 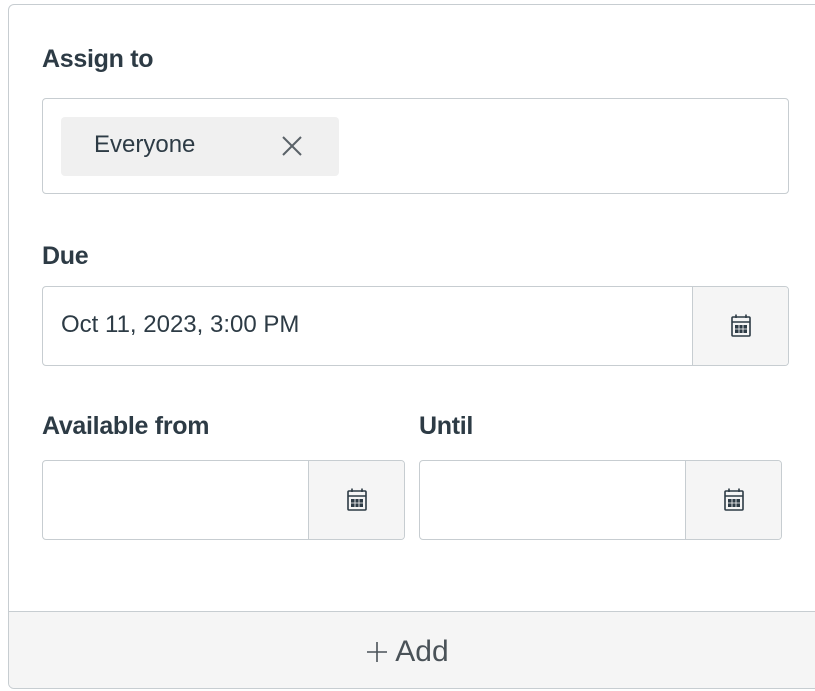 What do you see at coordinates (415, 326) in the screenshot?
I see `due-date-input: Oct 11, 2023, 3:00 PM` at bounding box center [415, 326].